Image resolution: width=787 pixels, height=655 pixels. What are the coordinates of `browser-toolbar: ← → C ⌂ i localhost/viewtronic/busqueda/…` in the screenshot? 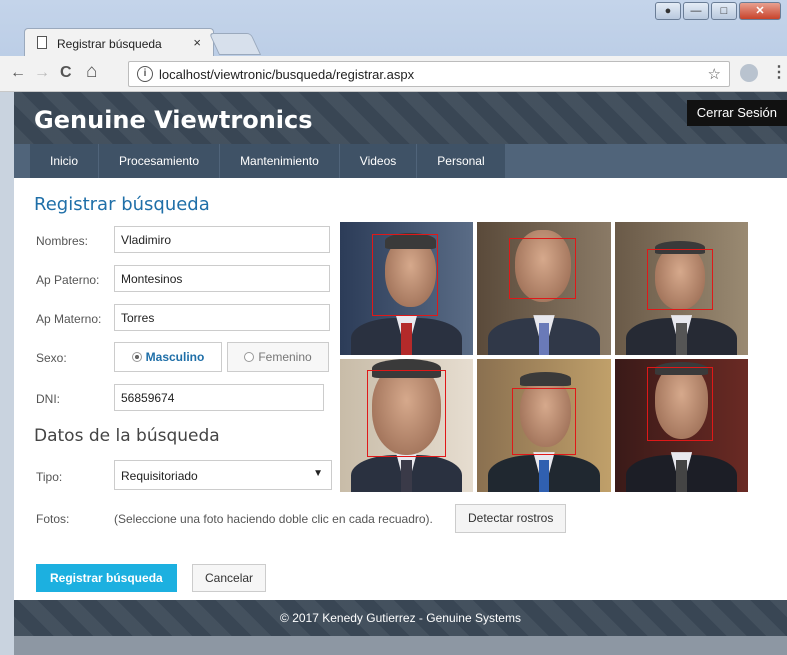 It's located at (393, 74).